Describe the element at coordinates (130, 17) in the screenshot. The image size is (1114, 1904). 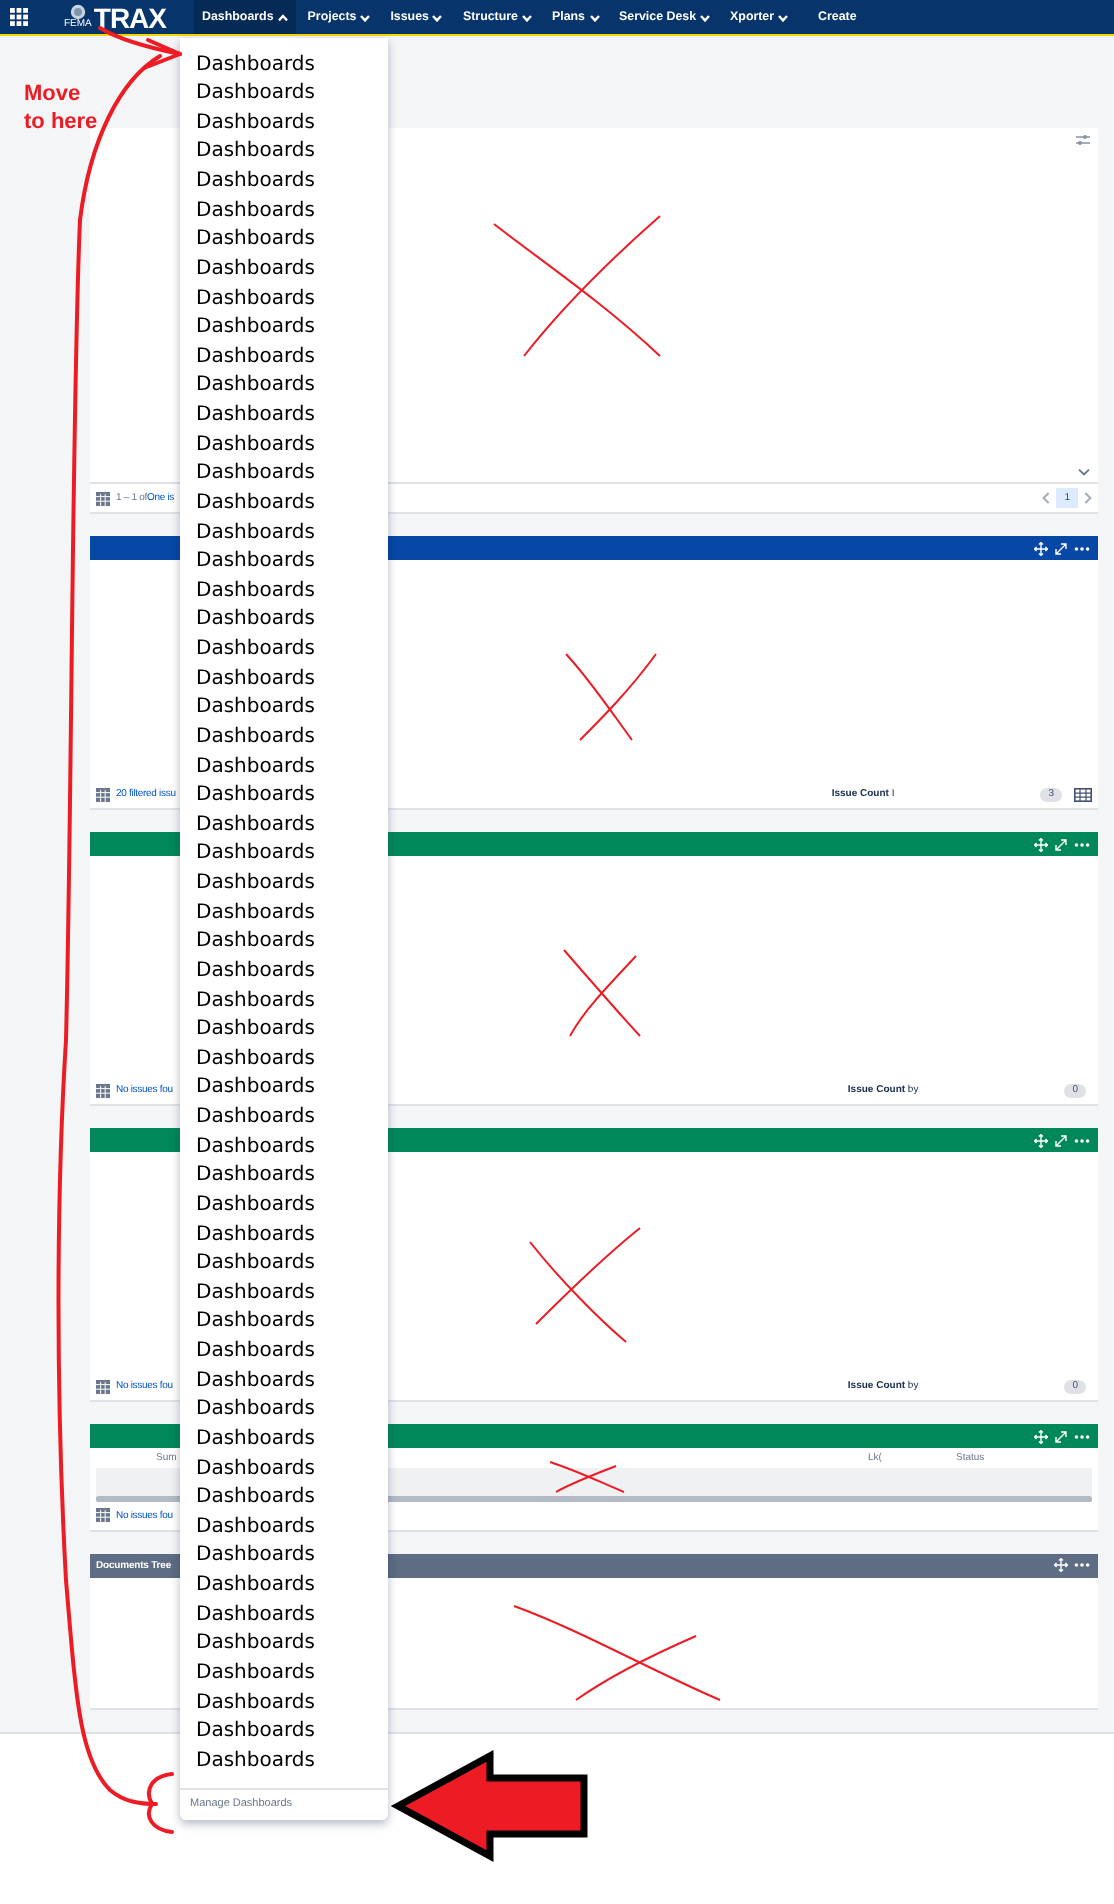
I see `logo: TRAX` at that location.